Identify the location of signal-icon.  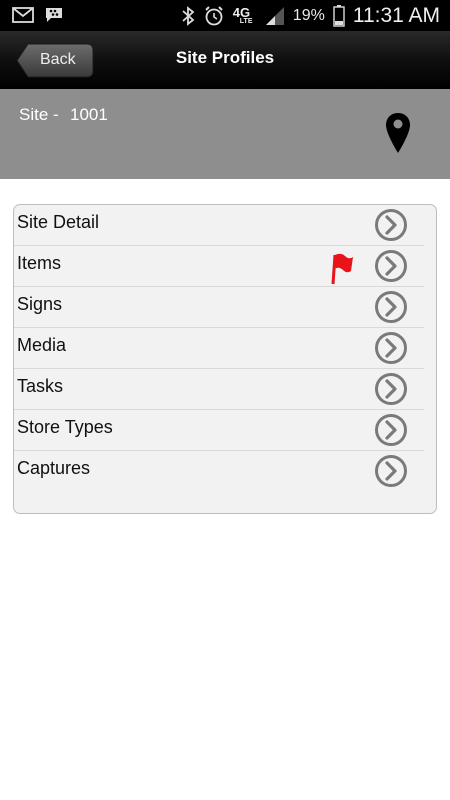
(274, 15).